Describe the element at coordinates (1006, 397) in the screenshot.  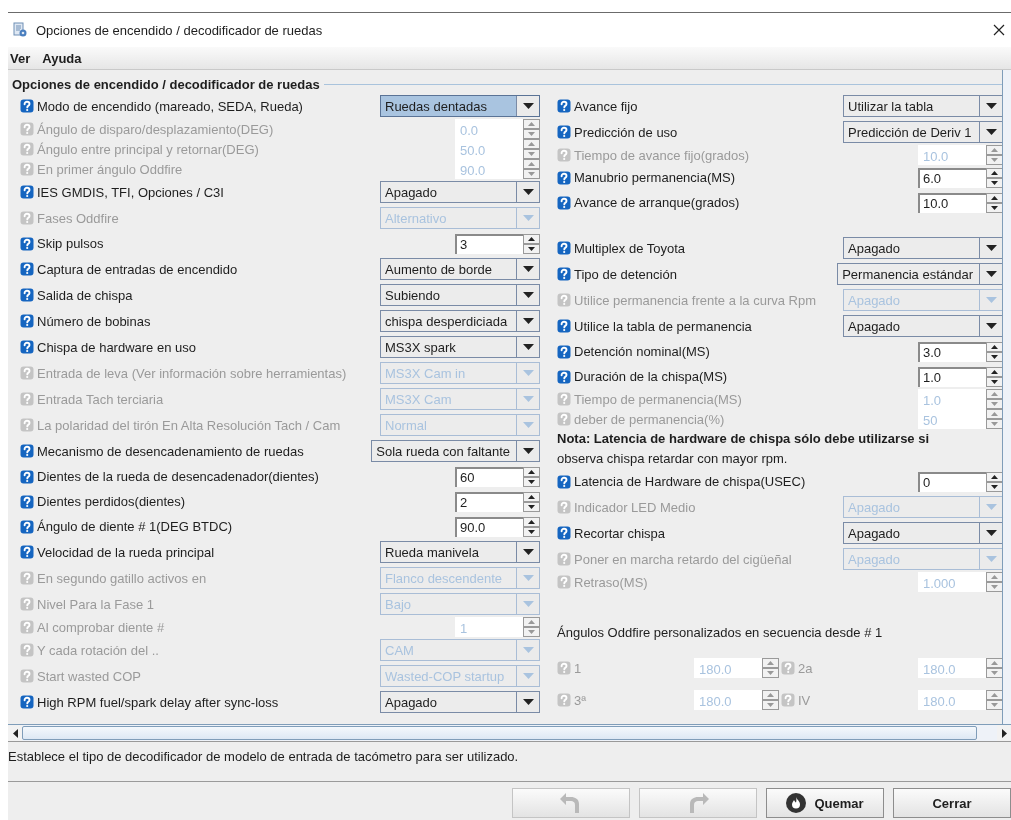
I see `vertical-scrollbar` at that location.